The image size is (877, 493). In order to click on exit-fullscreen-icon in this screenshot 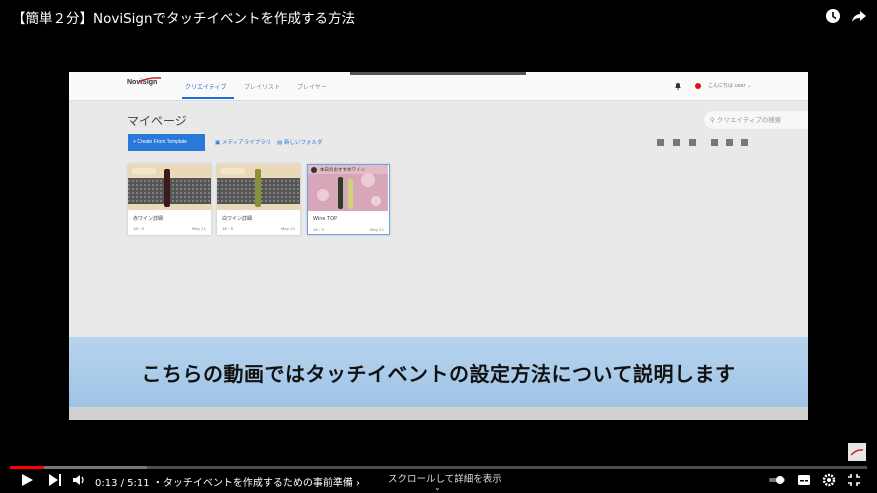, I will do `click(854, 480)`.